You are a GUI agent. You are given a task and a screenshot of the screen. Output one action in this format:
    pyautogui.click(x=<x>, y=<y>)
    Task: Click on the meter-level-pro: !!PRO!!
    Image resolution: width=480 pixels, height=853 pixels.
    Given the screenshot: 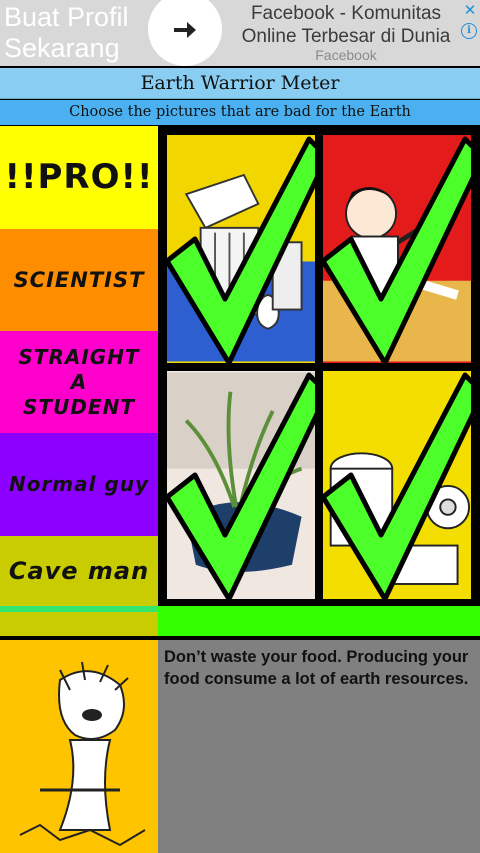 What is the action you would take?
    pyautogui.click(x=79, y=177)
    